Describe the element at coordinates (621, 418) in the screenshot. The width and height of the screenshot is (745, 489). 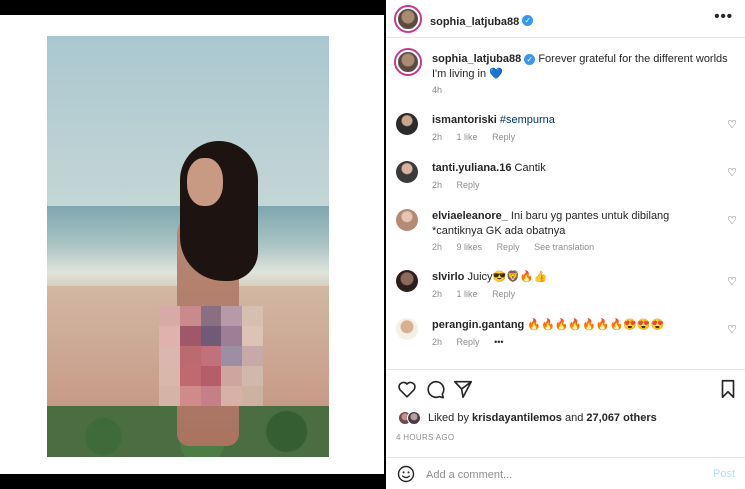
I see `likes-count: 27,067 others` at that location.